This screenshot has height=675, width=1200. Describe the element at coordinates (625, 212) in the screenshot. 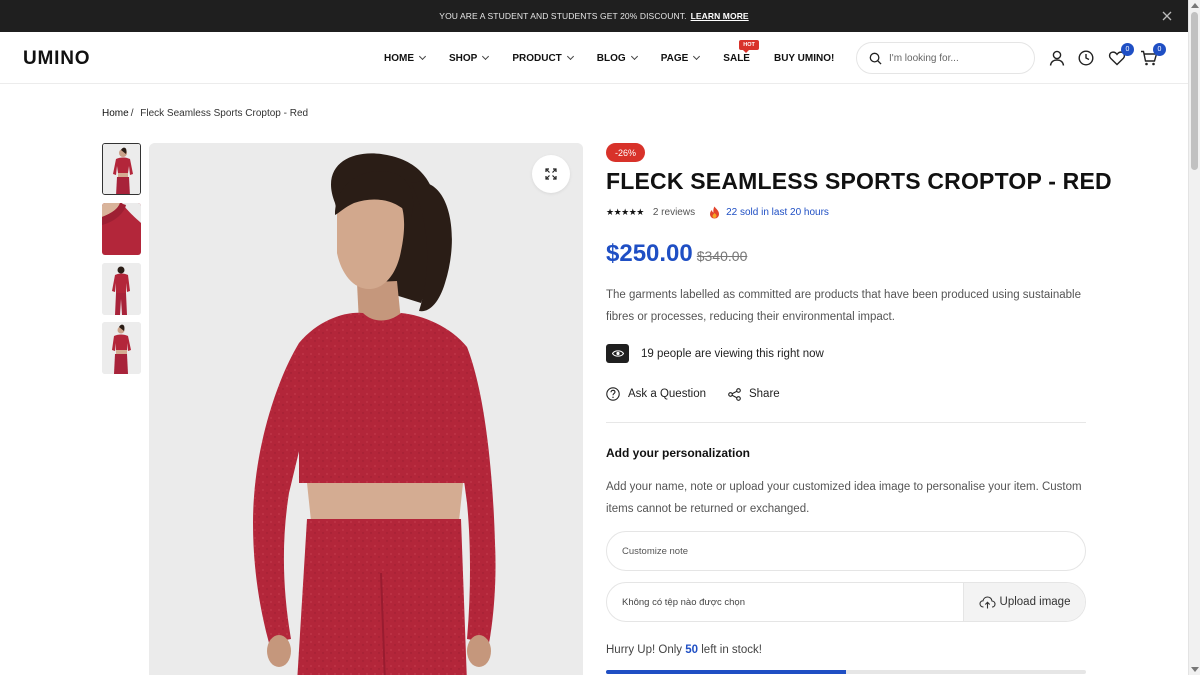

I see `rating-stars: ★★★★★` at that location.